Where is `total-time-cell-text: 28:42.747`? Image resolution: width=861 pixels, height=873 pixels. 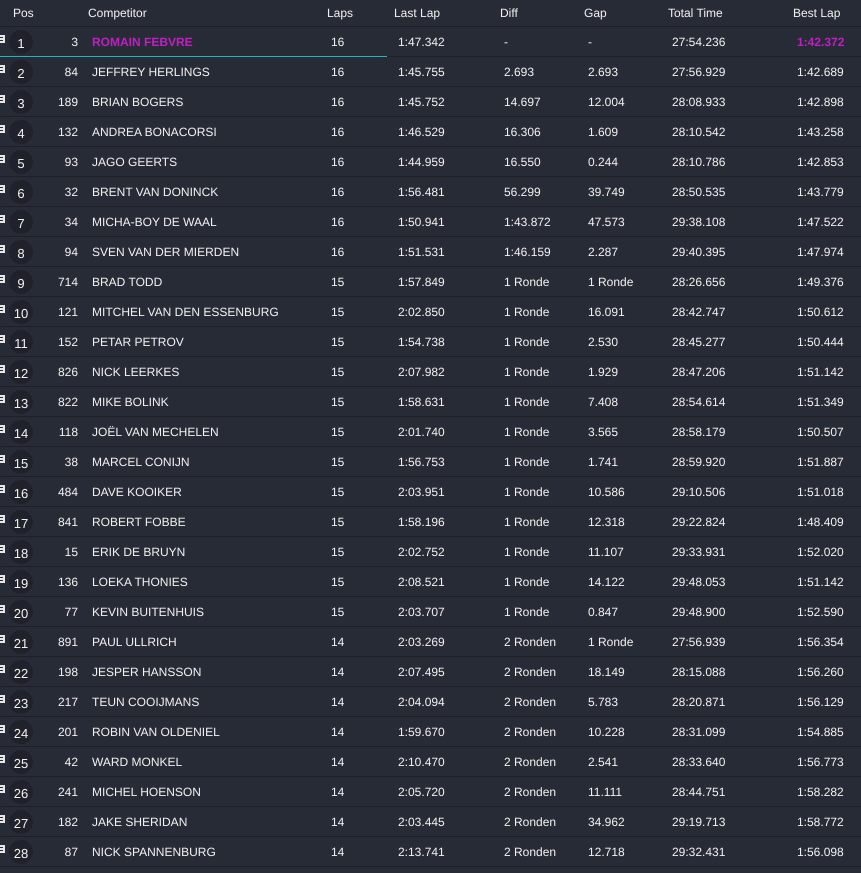 total-time-cell-text: 28:42.747 is located at coordinates (699, 312).